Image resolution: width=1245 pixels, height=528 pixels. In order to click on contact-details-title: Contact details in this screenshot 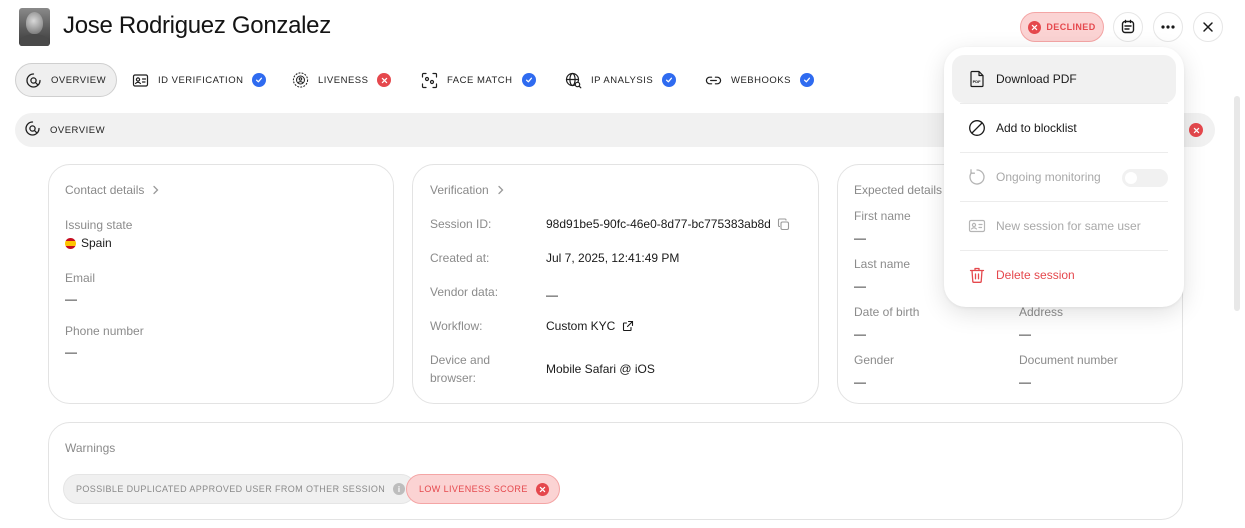, I will do `click(112, 190)`.